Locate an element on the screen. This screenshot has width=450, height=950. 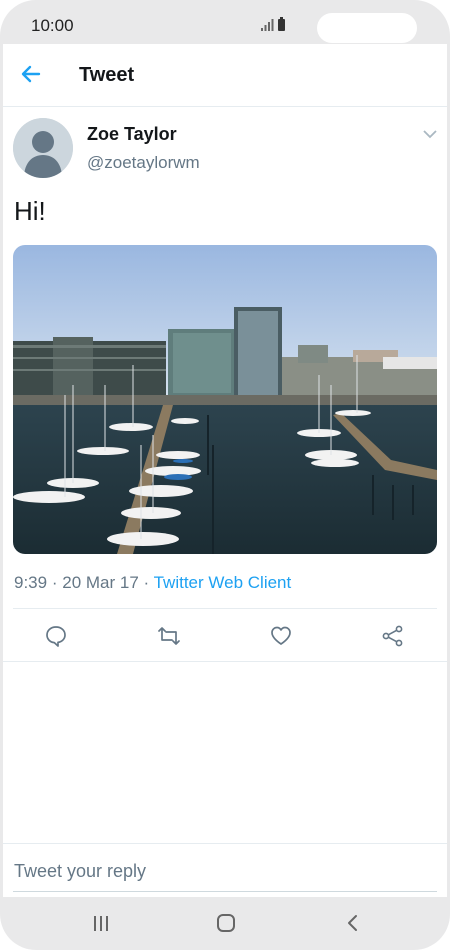
reply-underline is located at coordinates (225, 891).